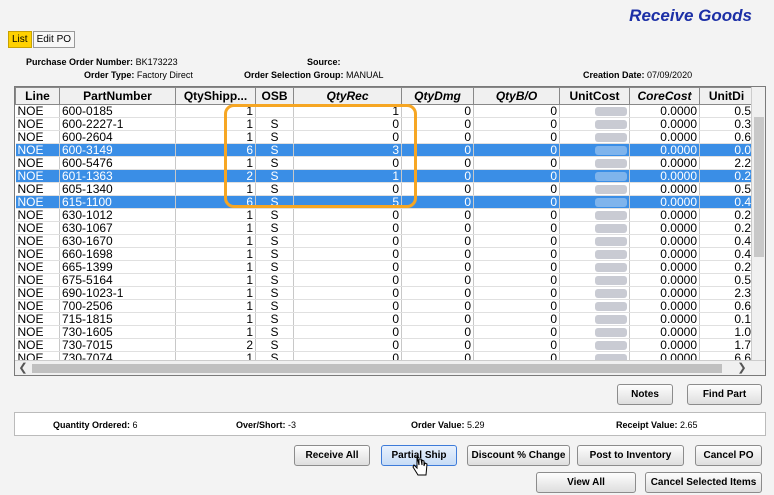  I want to click on table-row: NOE 630-1067 1 S 0 0 0 0.0000 0.2, so click(384, 228).